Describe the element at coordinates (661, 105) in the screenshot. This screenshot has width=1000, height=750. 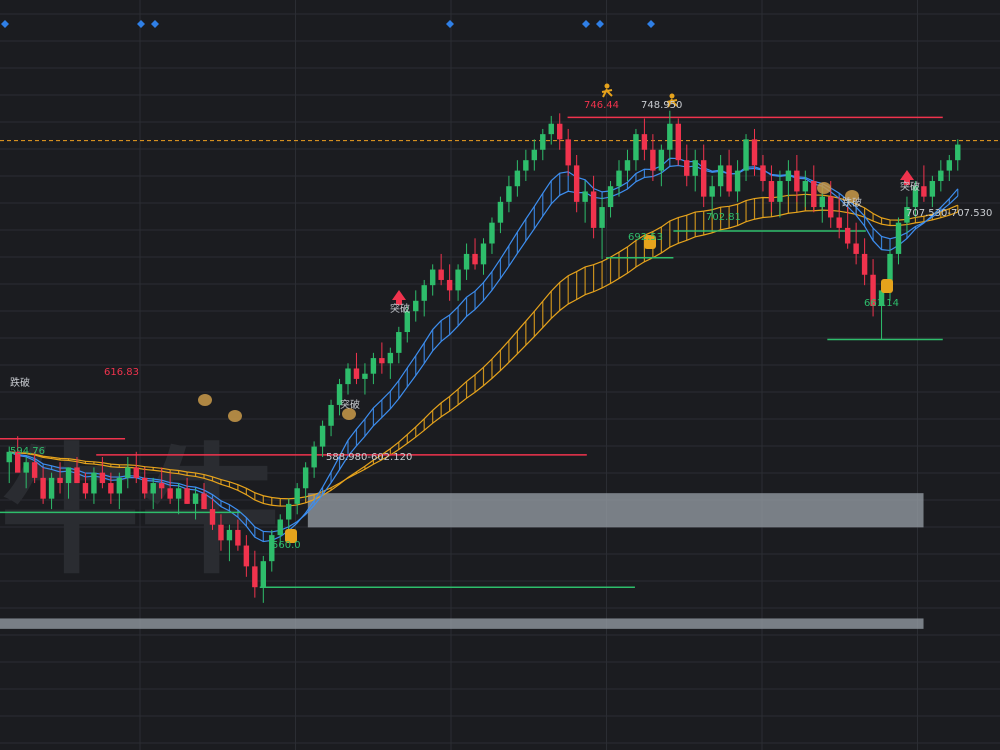
I see `high-right-label: 748.950` at that location.